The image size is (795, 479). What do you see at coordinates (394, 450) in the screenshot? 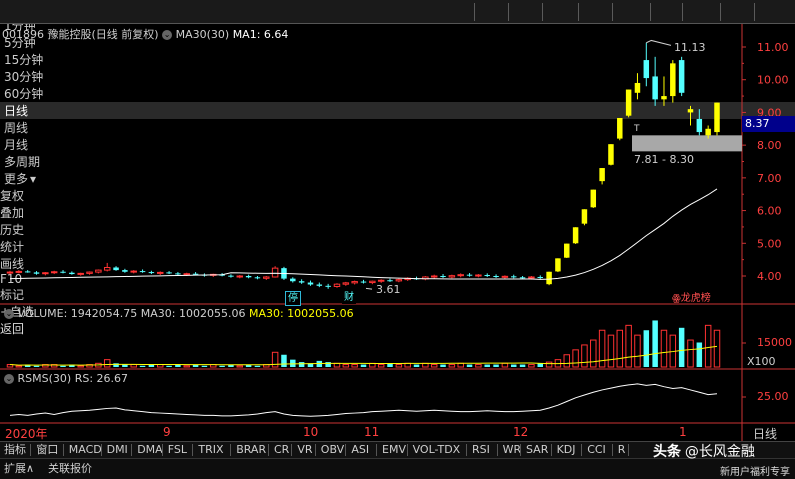
I see `indicator-tab-12: EMV` at bounding box center [394, 450].